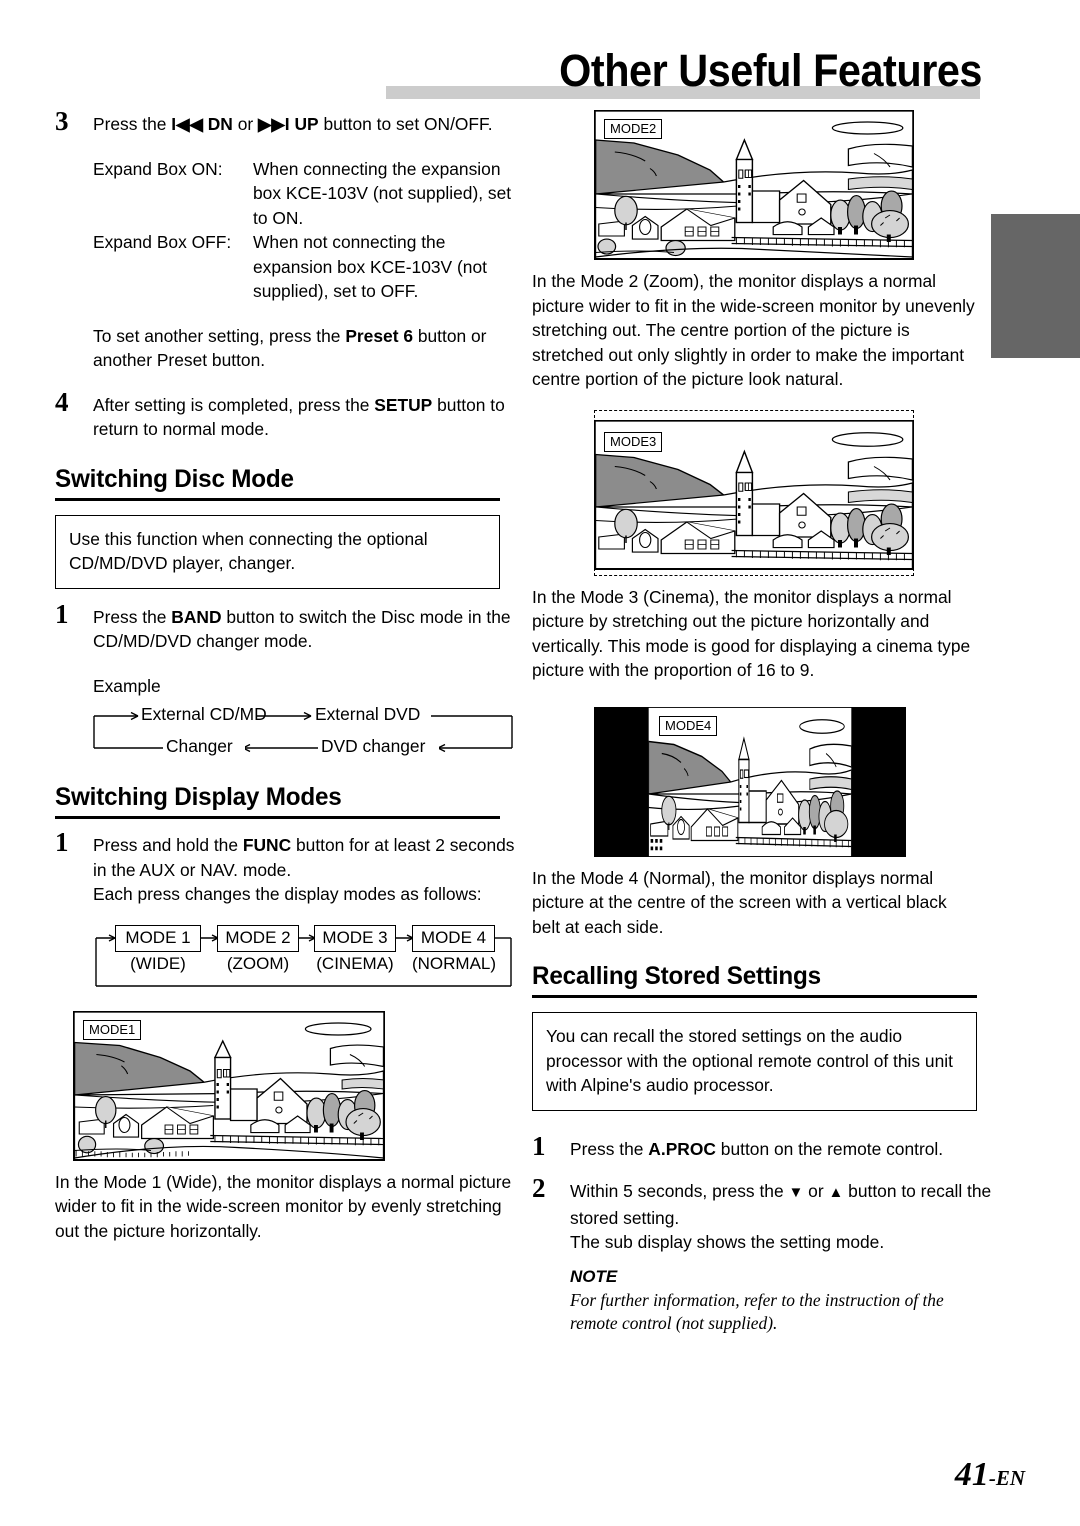 Image resolution: width=1080 pixels, height=1526 pixels. Describe the element at coordinates (754, 185) in the screenshot. I see `mode2-screen: MODE2` at that location.